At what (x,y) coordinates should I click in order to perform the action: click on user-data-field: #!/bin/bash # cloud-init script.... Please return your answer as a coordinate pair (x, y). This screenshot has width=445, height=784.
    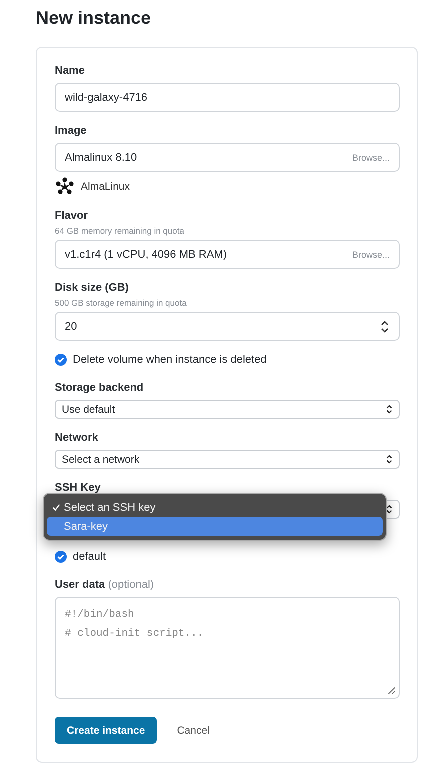
    Looking at the image, I should click on (227, 648).